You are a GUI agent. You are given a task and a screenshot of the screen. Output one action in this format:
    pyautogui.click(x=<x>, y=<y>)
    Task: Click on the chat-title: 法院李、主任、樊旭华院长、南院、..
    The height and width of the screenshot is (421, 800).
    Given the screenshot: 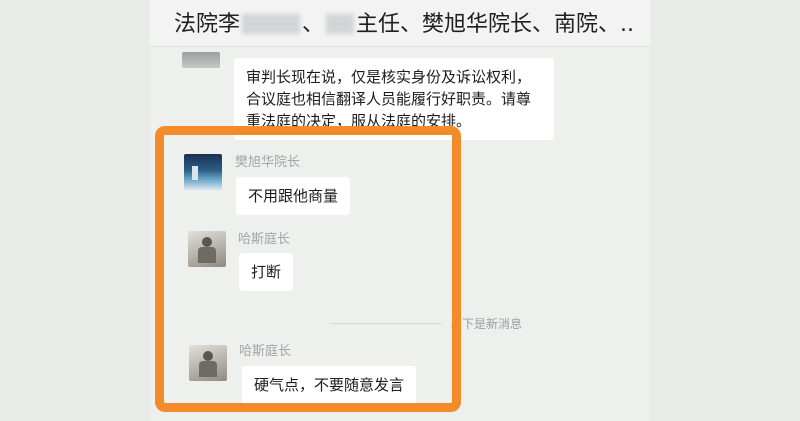 What is the action you would take?
    pyautogui.click(x=404, y=24)
    